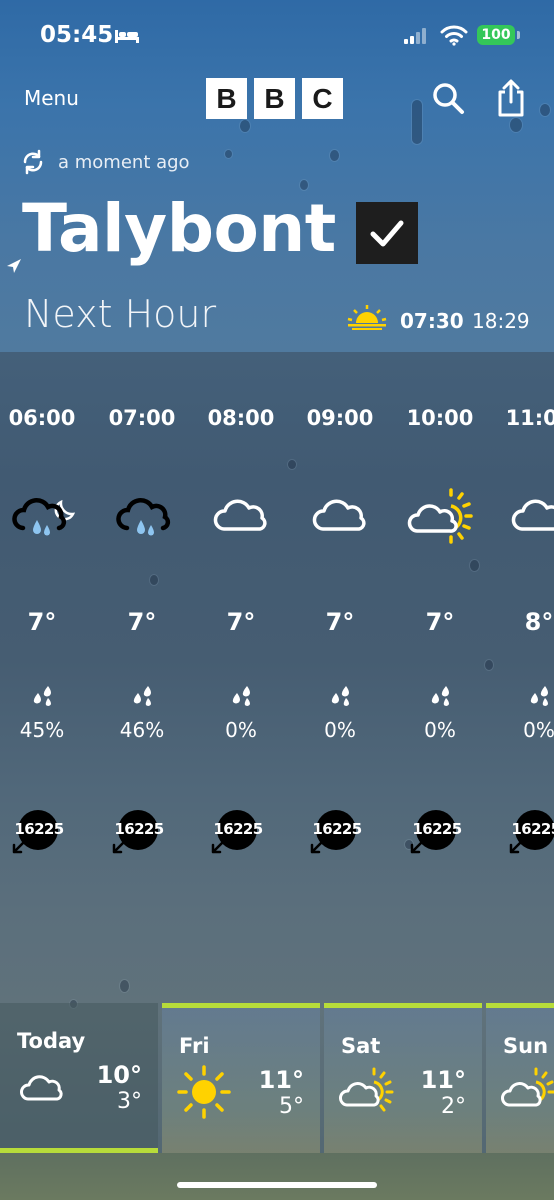  What do you see at coordinates (33, 162) in the screenshot?
I see `refresh-icon` at bounding box center [33, 162].